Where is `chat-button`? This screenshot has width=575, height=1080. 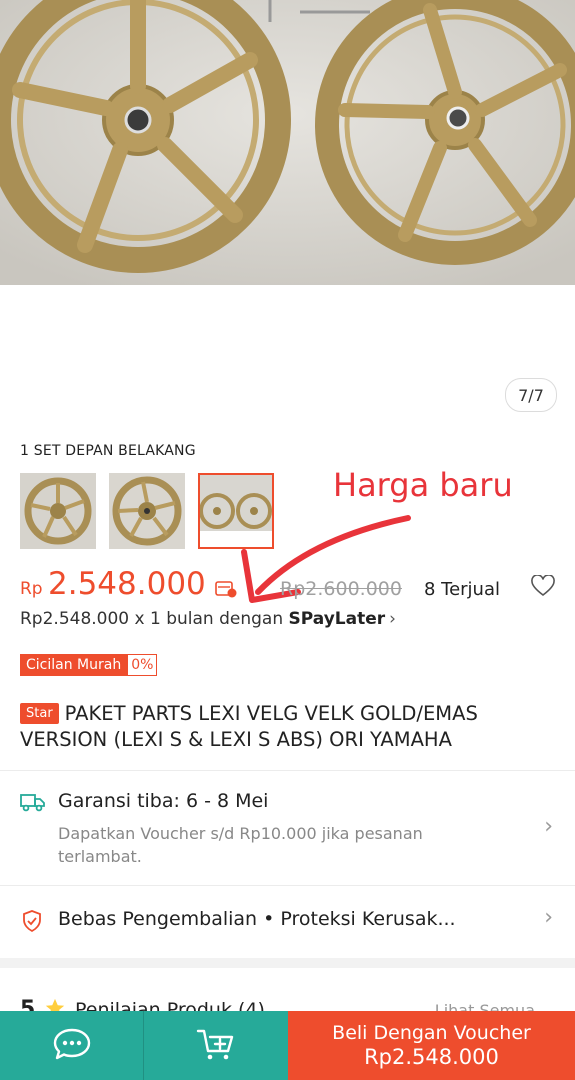 chat-button is located at coordinates (72, 1045).